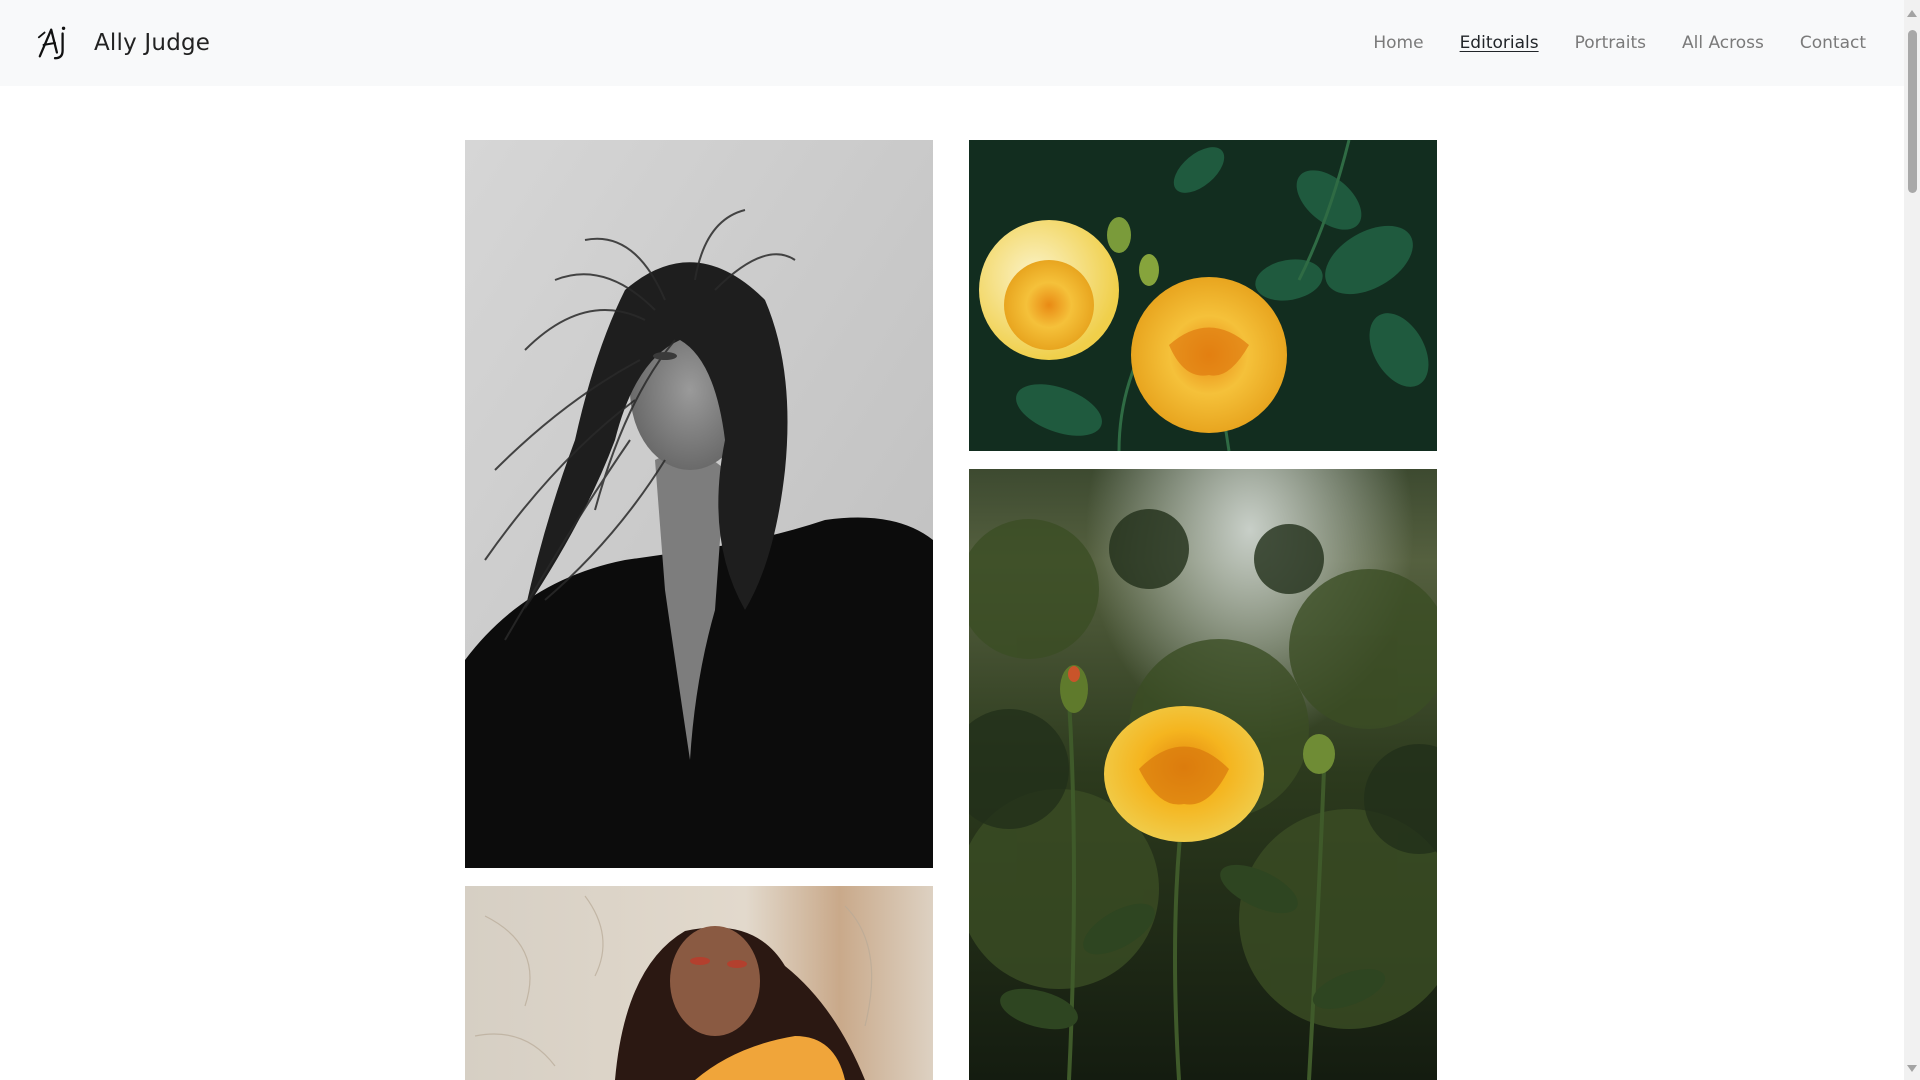  I want to click on yellow-roses-image, so click(1203, 295).